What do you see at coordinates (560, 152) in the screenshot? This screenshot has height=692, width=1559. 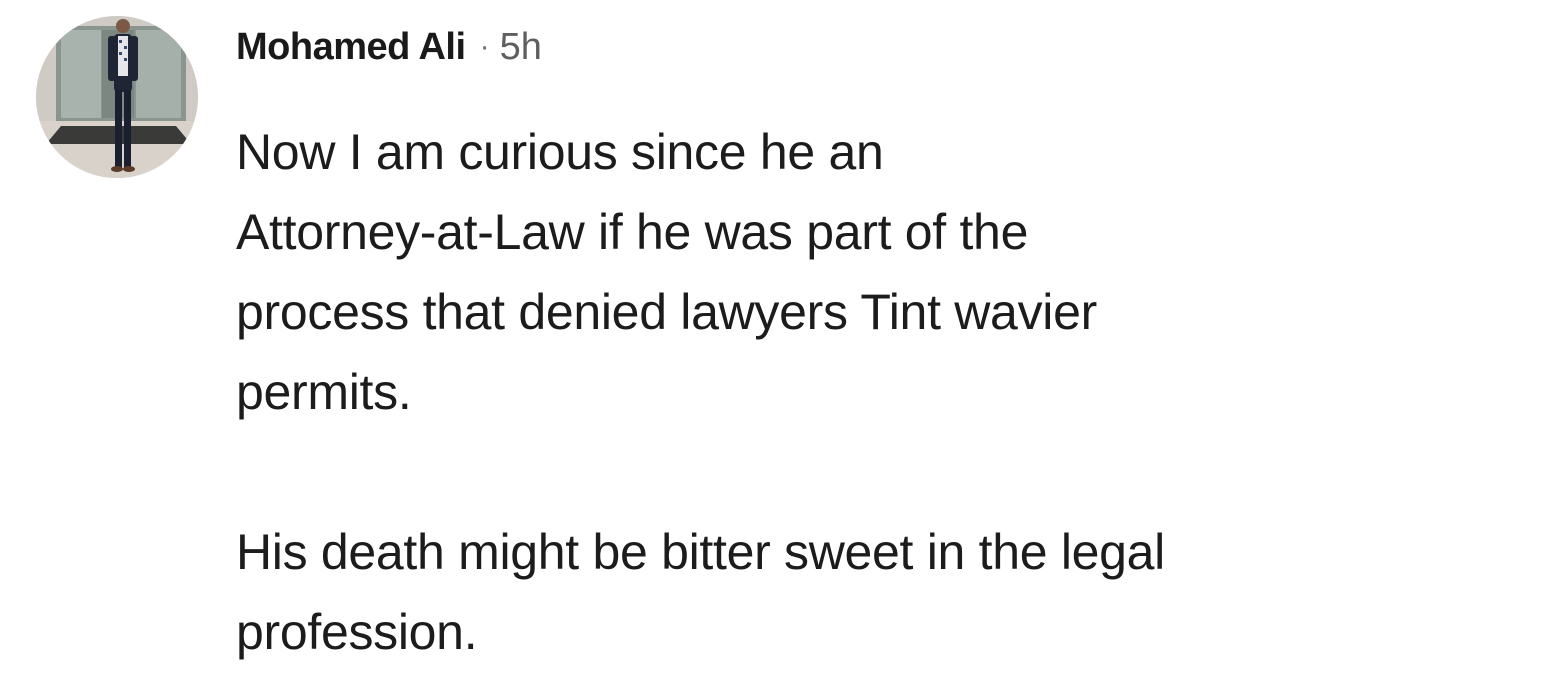 I see `comment-line: Now I am curious since he an` at bounding box center [560, 152].